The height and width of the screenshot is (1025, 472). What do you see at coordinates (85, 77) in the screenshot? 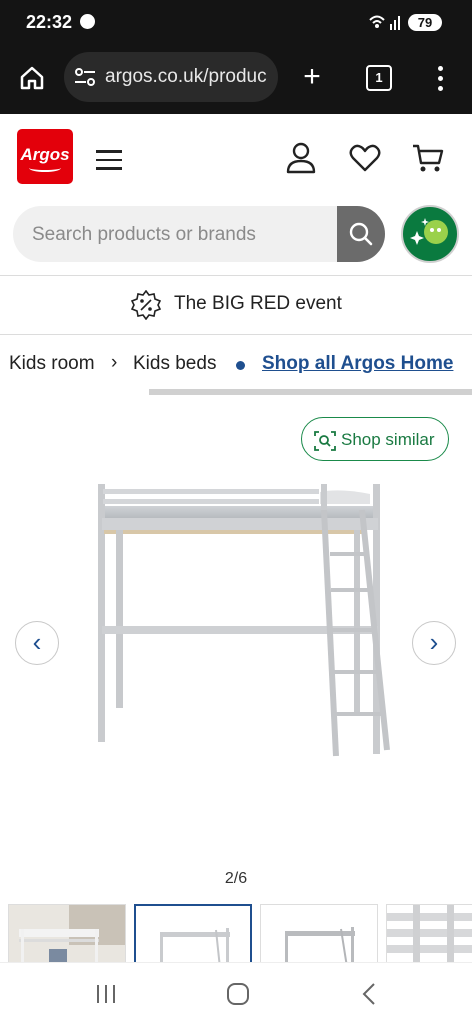
I see `site-settings-icon` at bounding box center [85, 77].